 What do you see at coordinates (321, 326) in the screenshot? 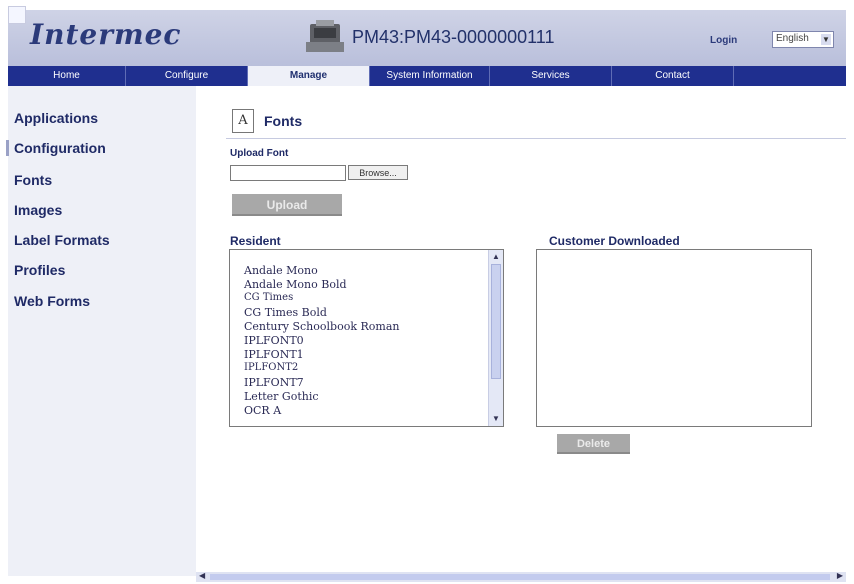
I see `list-item: Century Schoolbook Roman` at bounding box center [321, 326].